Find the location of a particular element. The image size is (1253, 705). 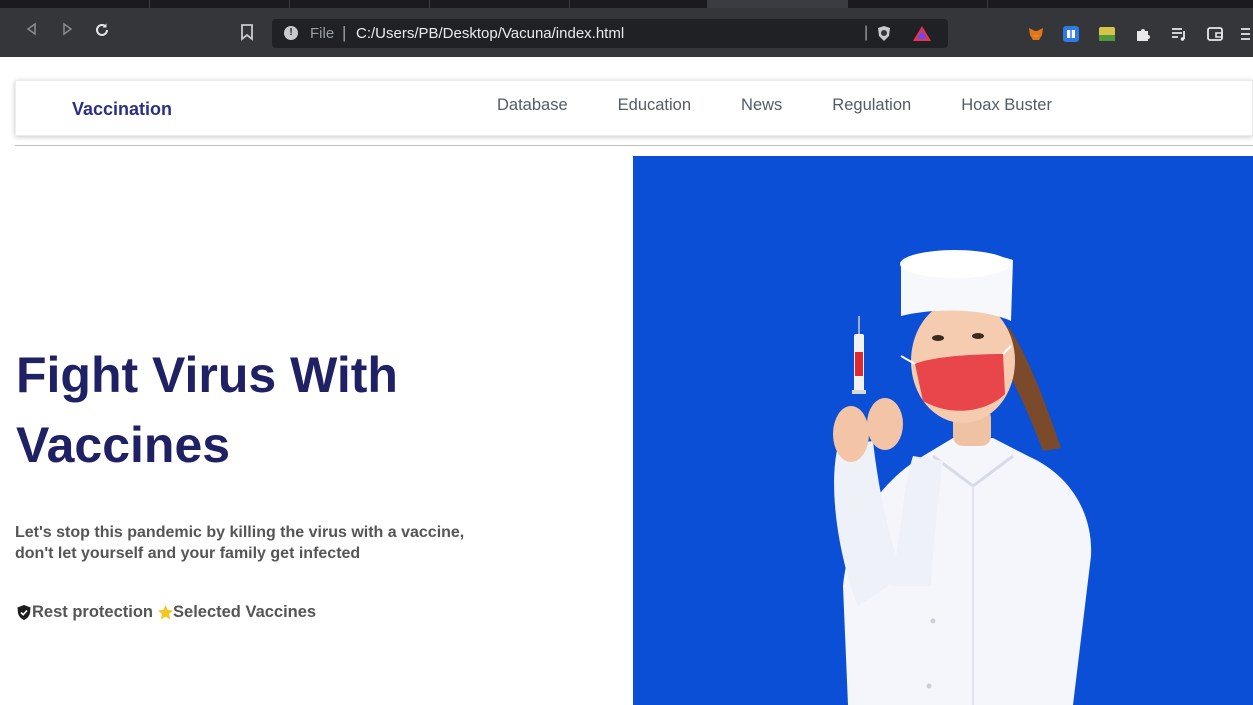

tab-strip is located at coordinates (626, 4).